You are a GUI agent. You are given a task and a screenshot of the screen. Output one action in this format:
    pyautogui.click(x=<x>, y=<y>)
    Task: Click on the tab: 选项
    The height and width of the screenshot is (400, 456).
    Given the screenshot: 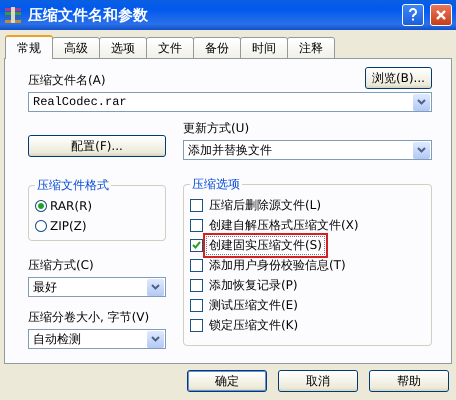 What is the action you would take?
    pyautogui.click(x=123, y=47)
    